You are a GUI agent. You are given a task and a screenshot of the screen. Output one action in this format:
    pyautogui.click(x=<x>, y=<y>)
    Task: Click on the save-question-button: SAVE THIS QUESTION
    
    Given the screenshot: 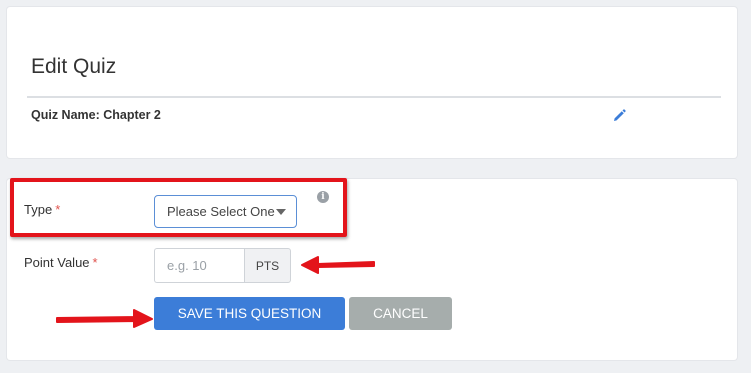 What is the action you would take?
    pyautogui.click(x=249, y=313)
    